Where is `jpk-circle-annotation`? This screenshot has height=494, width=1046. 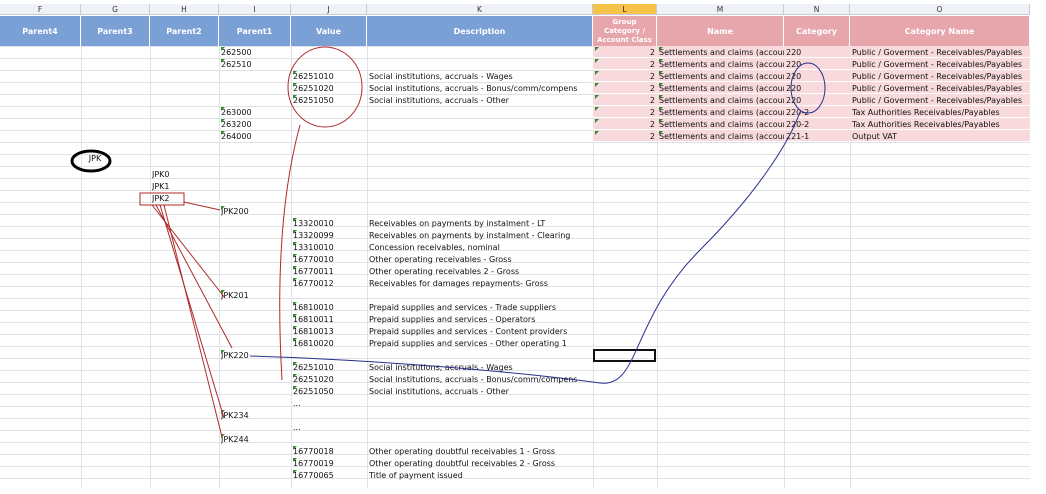 jpk-circle-annotation is located at coordinates (91, 161).